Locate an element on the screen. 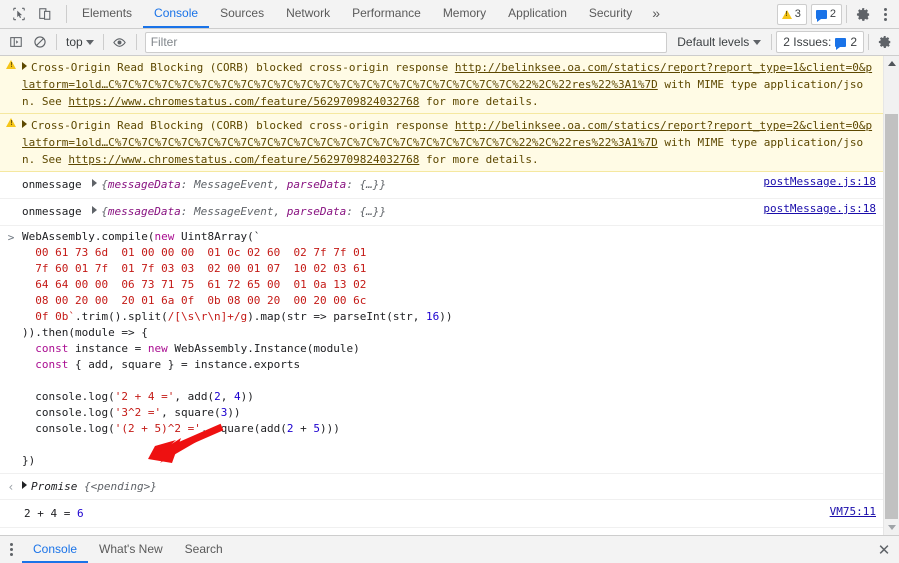 Image resolution: width=899 pixels, height=563 pixels. device-toolbar-icon is located at coordinates (45, 14).